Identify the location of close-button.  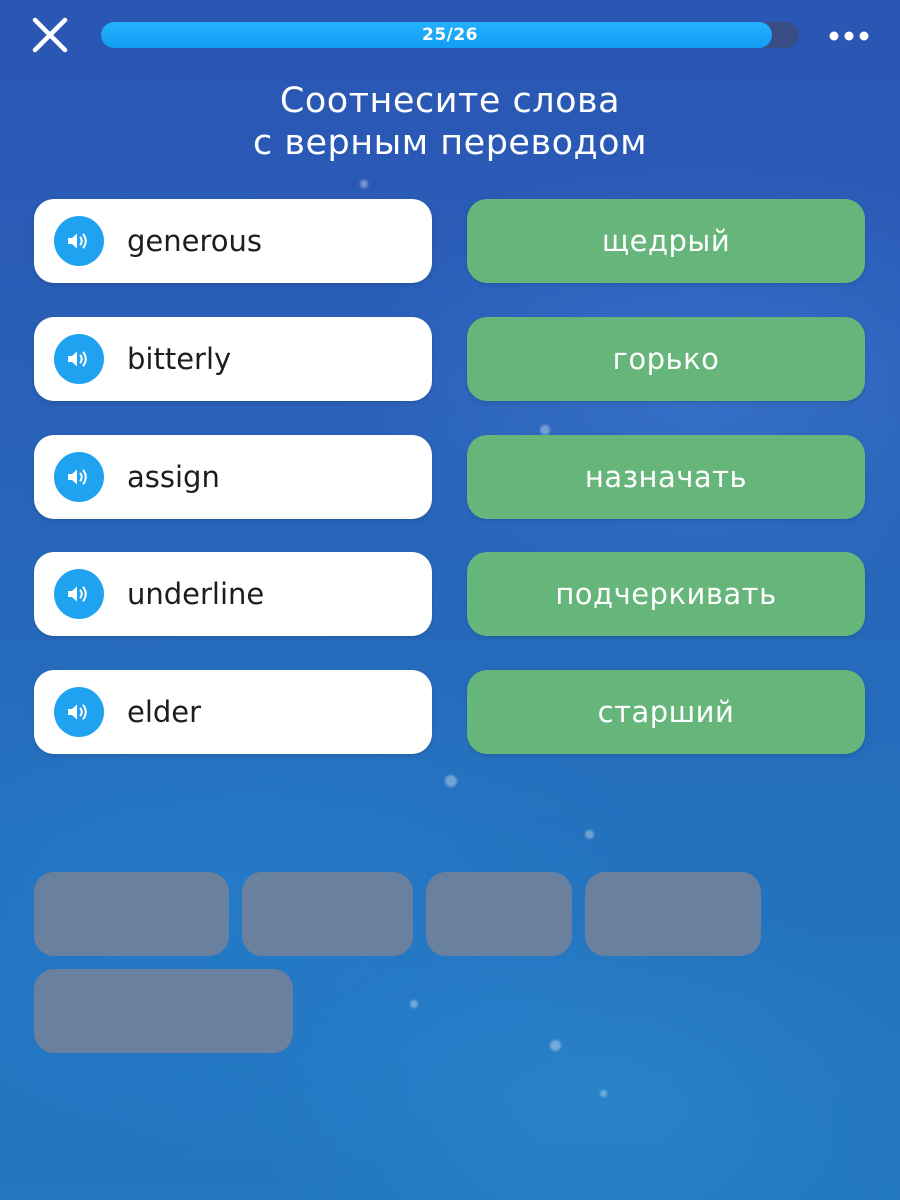
(50, 35).